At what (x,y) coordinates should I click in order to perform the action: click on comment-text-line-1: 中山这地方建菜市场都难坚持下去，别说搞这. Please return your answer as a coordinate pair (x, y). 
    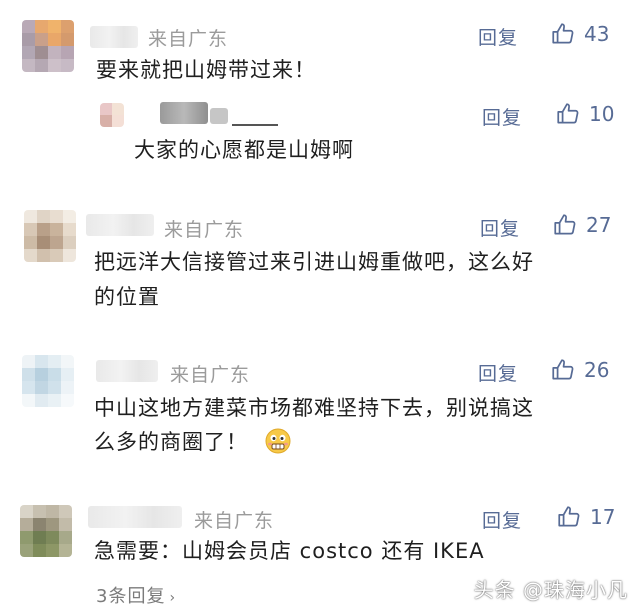
    Looking at the image, I should click on (314, 408).